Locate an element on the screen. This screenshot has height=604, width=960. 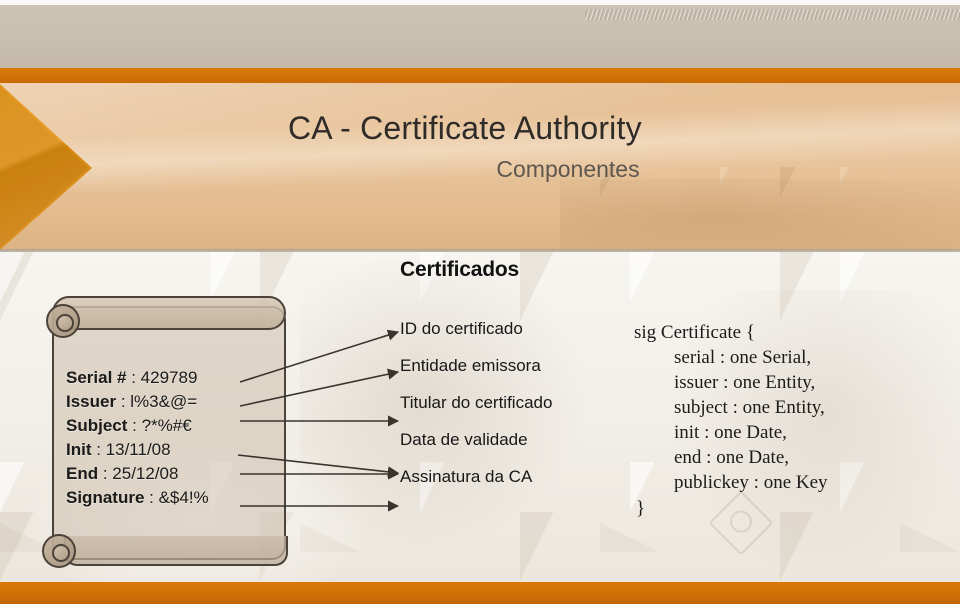
code-line: end : one Date, is located at coordinates (732, 457).